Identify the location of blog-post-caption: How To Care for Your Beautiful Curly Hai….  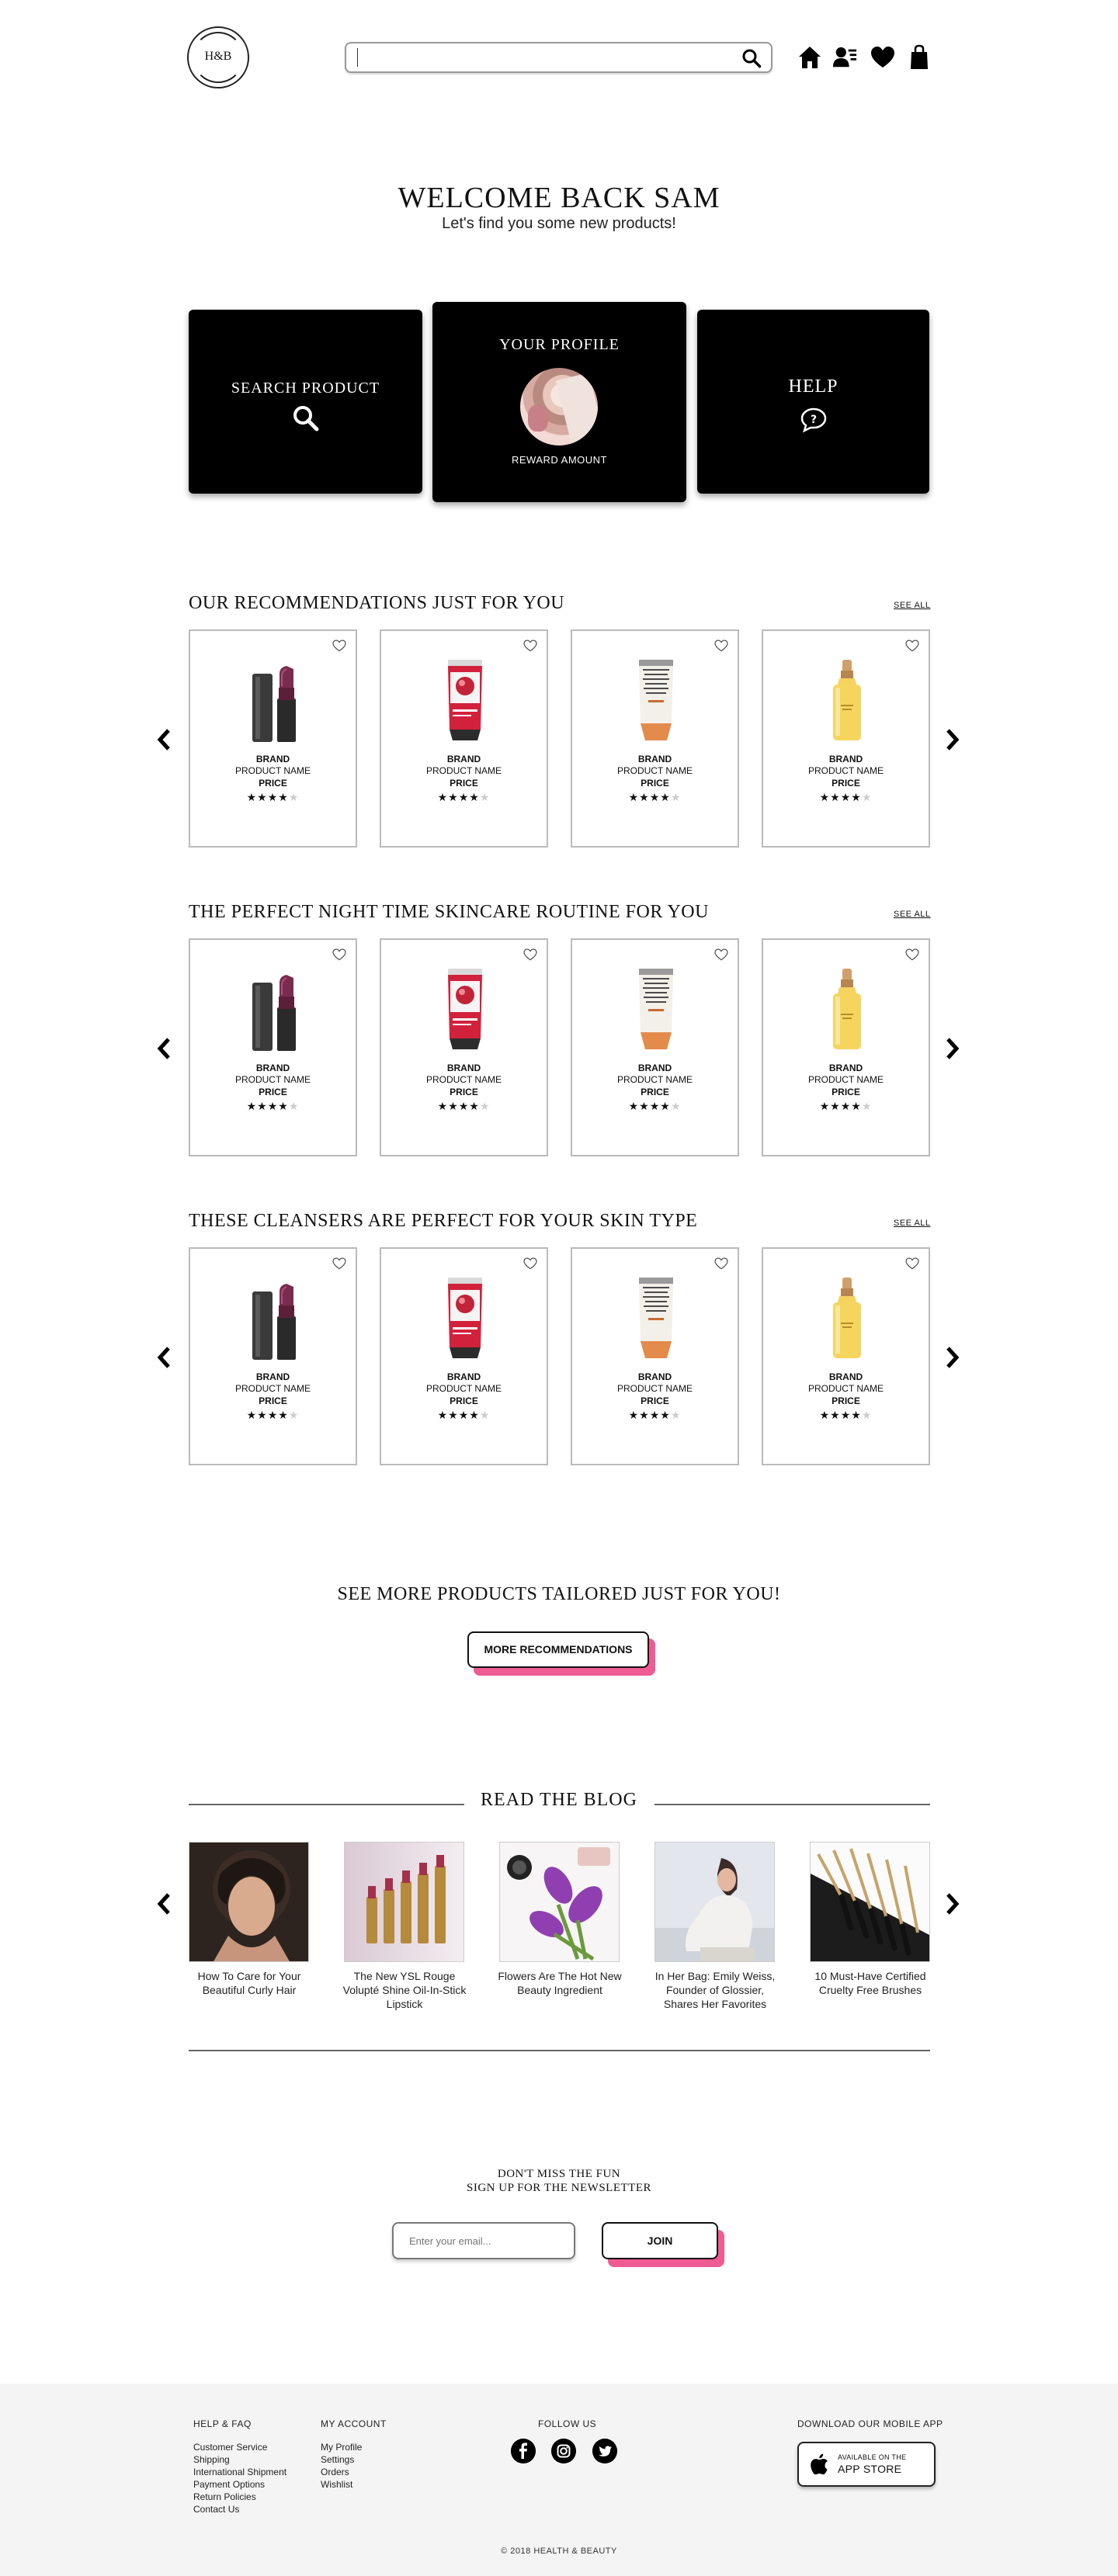
(249, 1983).